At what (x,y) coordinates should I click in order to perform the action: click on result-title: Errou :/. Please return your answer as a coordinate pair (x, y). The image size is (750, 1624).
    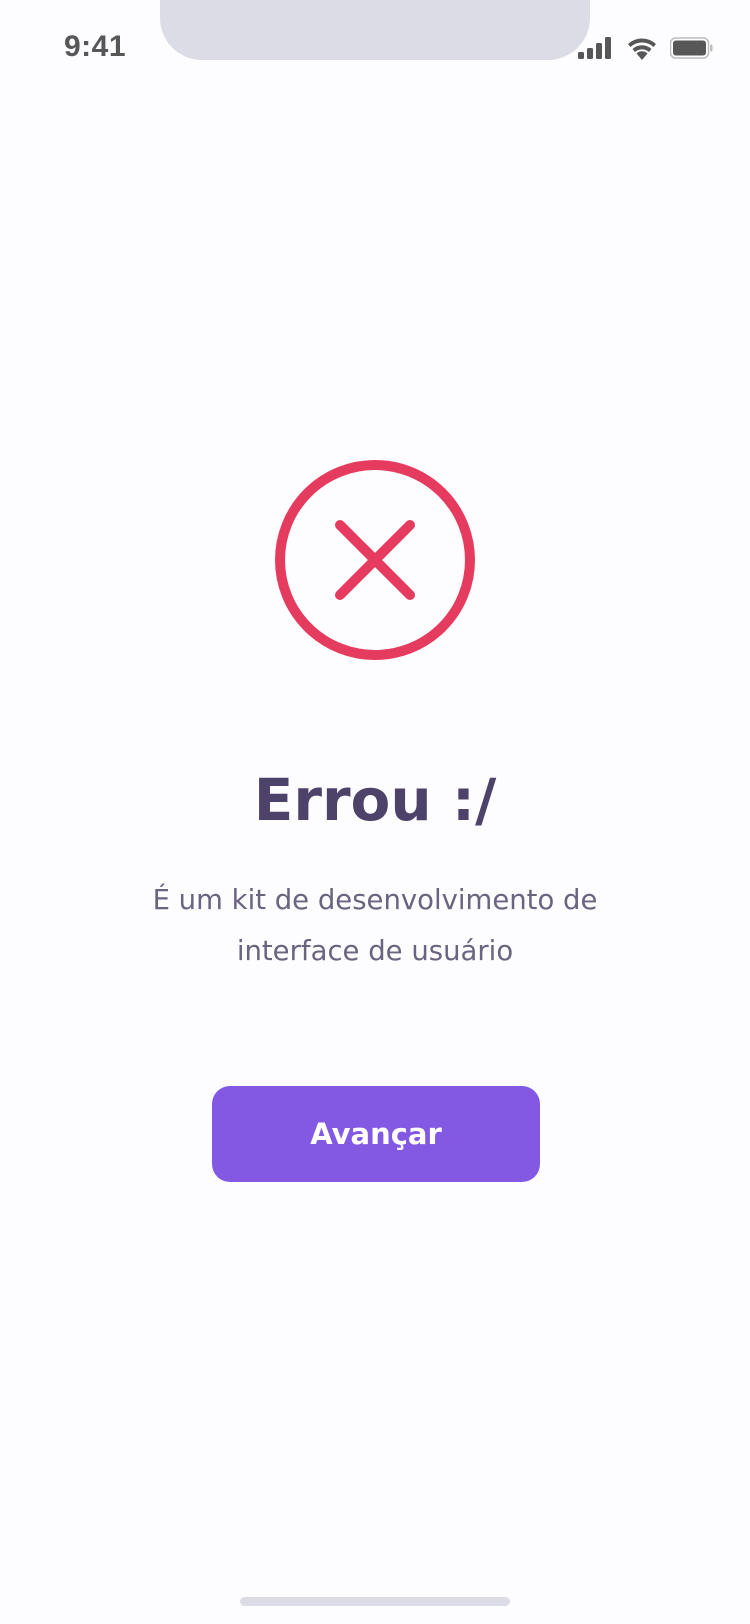
    Looking at the image, I should click on (375, 800).